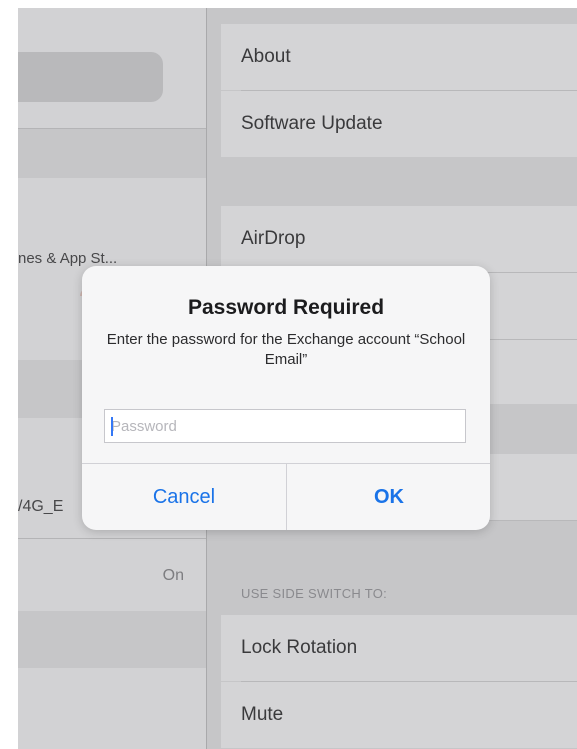 Image resolution: width=577 pixels, height=749 pixels. I want to click on lock-rotation-label: Lock Rotation, so click(299, 647).